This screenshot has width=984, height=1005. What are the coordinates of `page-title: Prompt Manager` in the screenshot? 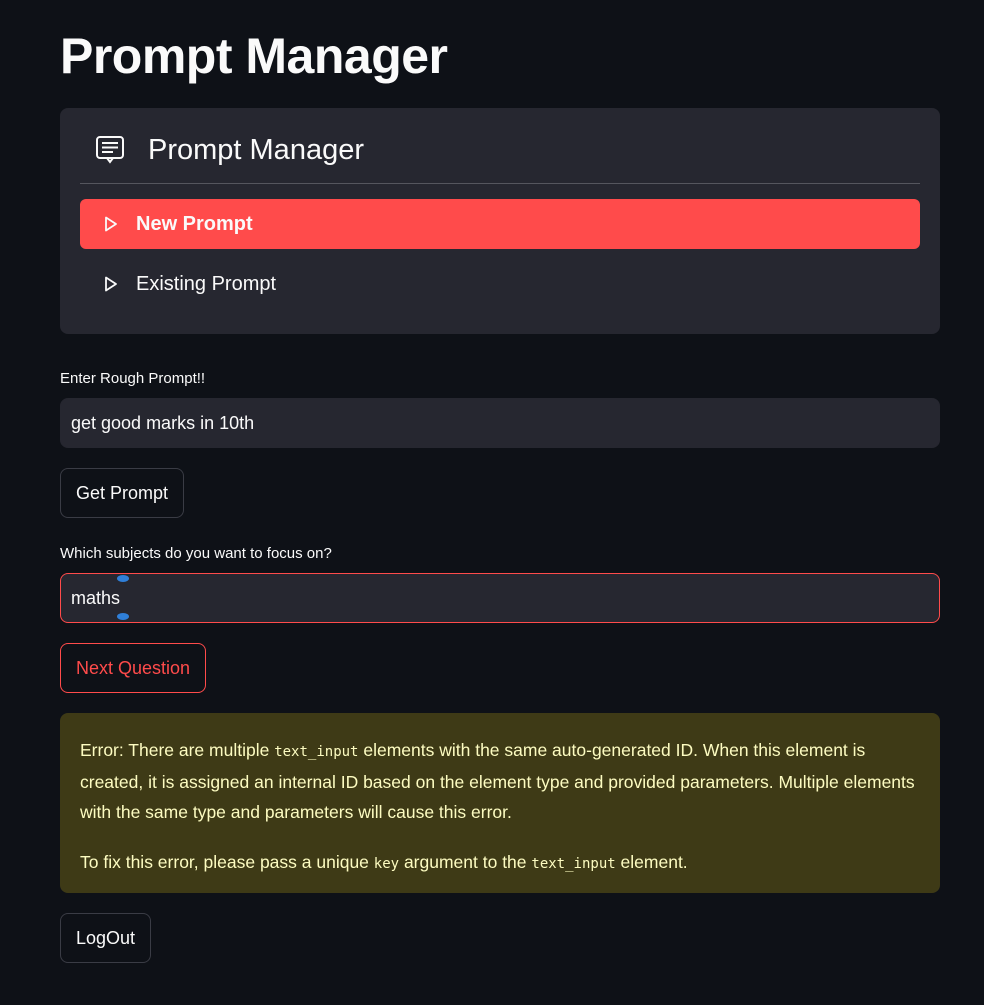 It's located at (254, 56).